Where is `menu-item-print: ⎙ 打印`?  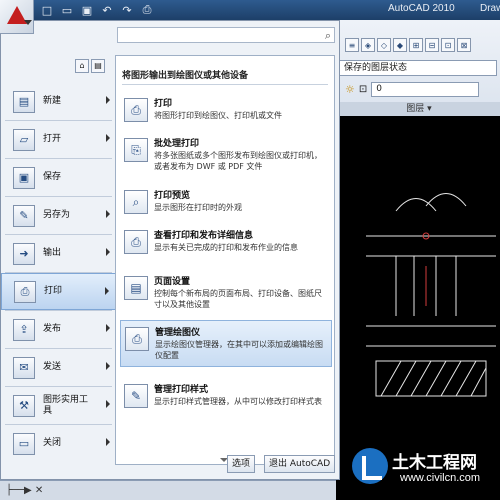
menu-item-print: ⎙ 打印 is located at coordinates (58, 291).